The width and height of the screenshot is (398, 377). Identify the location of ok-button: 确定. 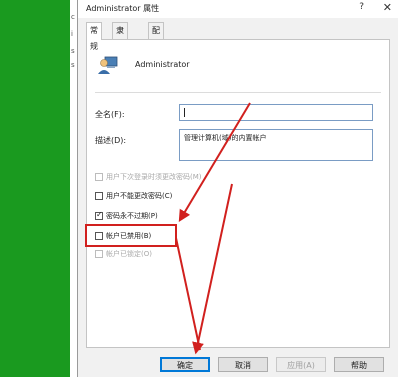
(185, 364).